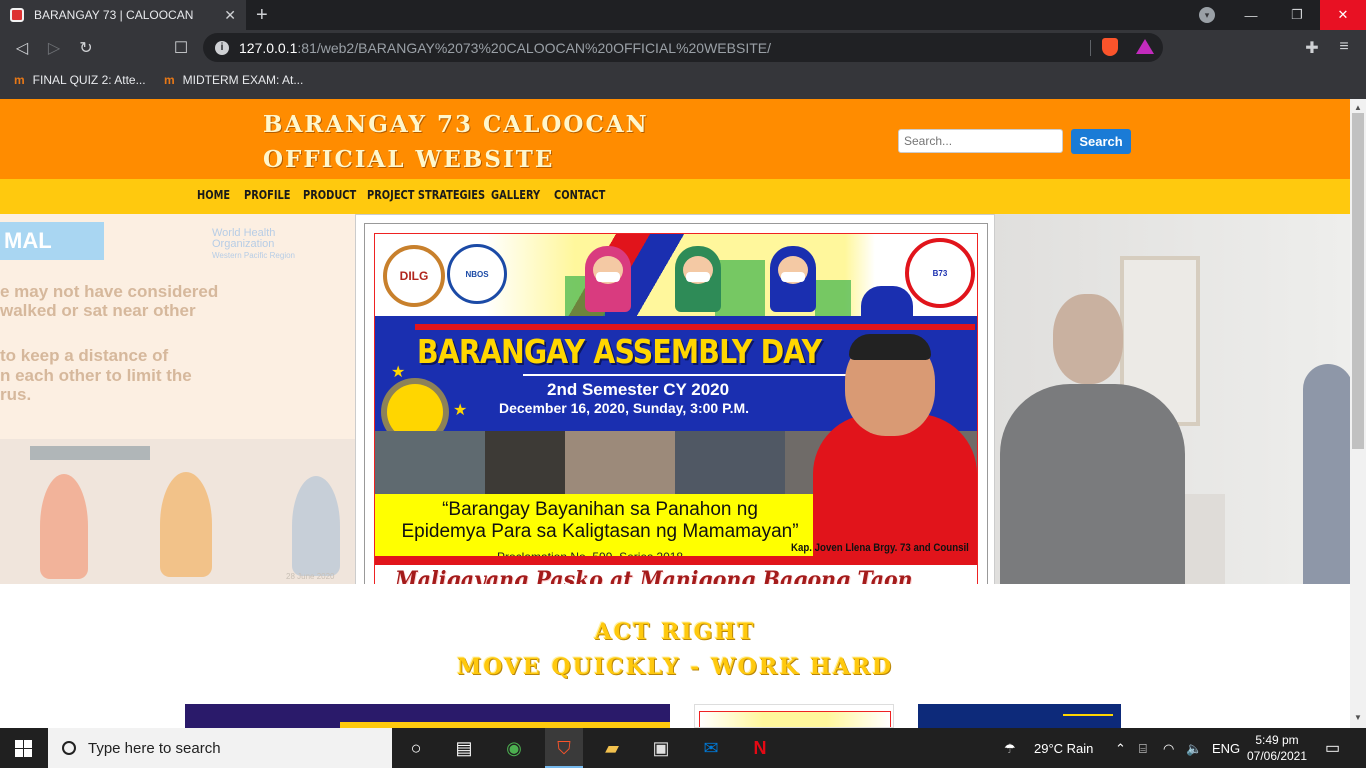  Describe the element at coordinates (514, 748) in the screenshot. I see `chrome-icon: ◉` at that location.